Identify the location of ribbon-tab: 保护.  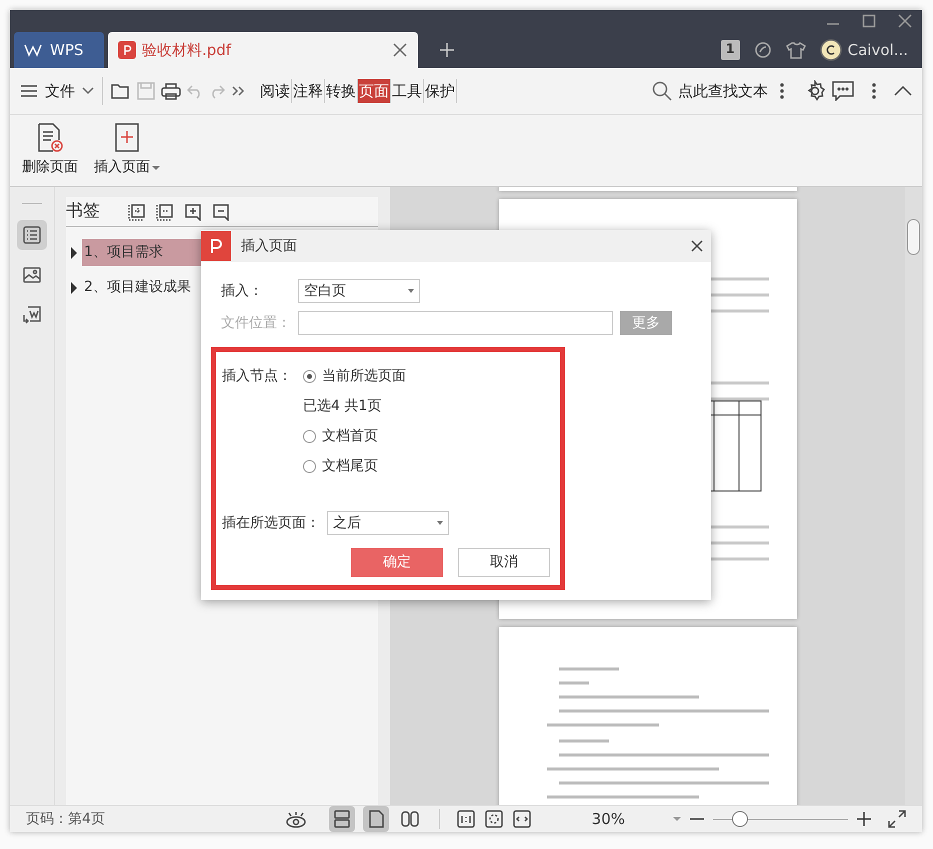
(440, 91).